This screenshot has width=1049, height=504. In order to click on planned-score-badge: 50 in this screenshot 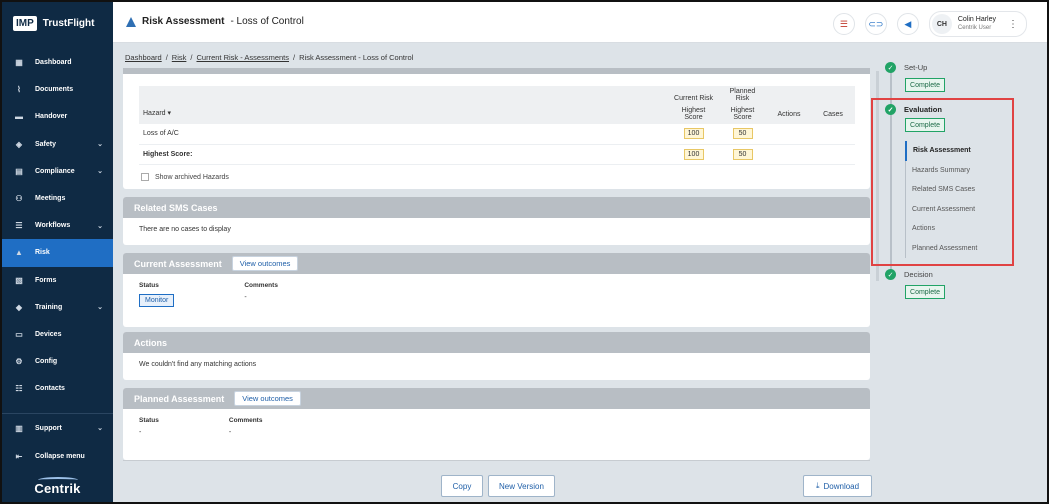, I will do `click(742, 134)`.